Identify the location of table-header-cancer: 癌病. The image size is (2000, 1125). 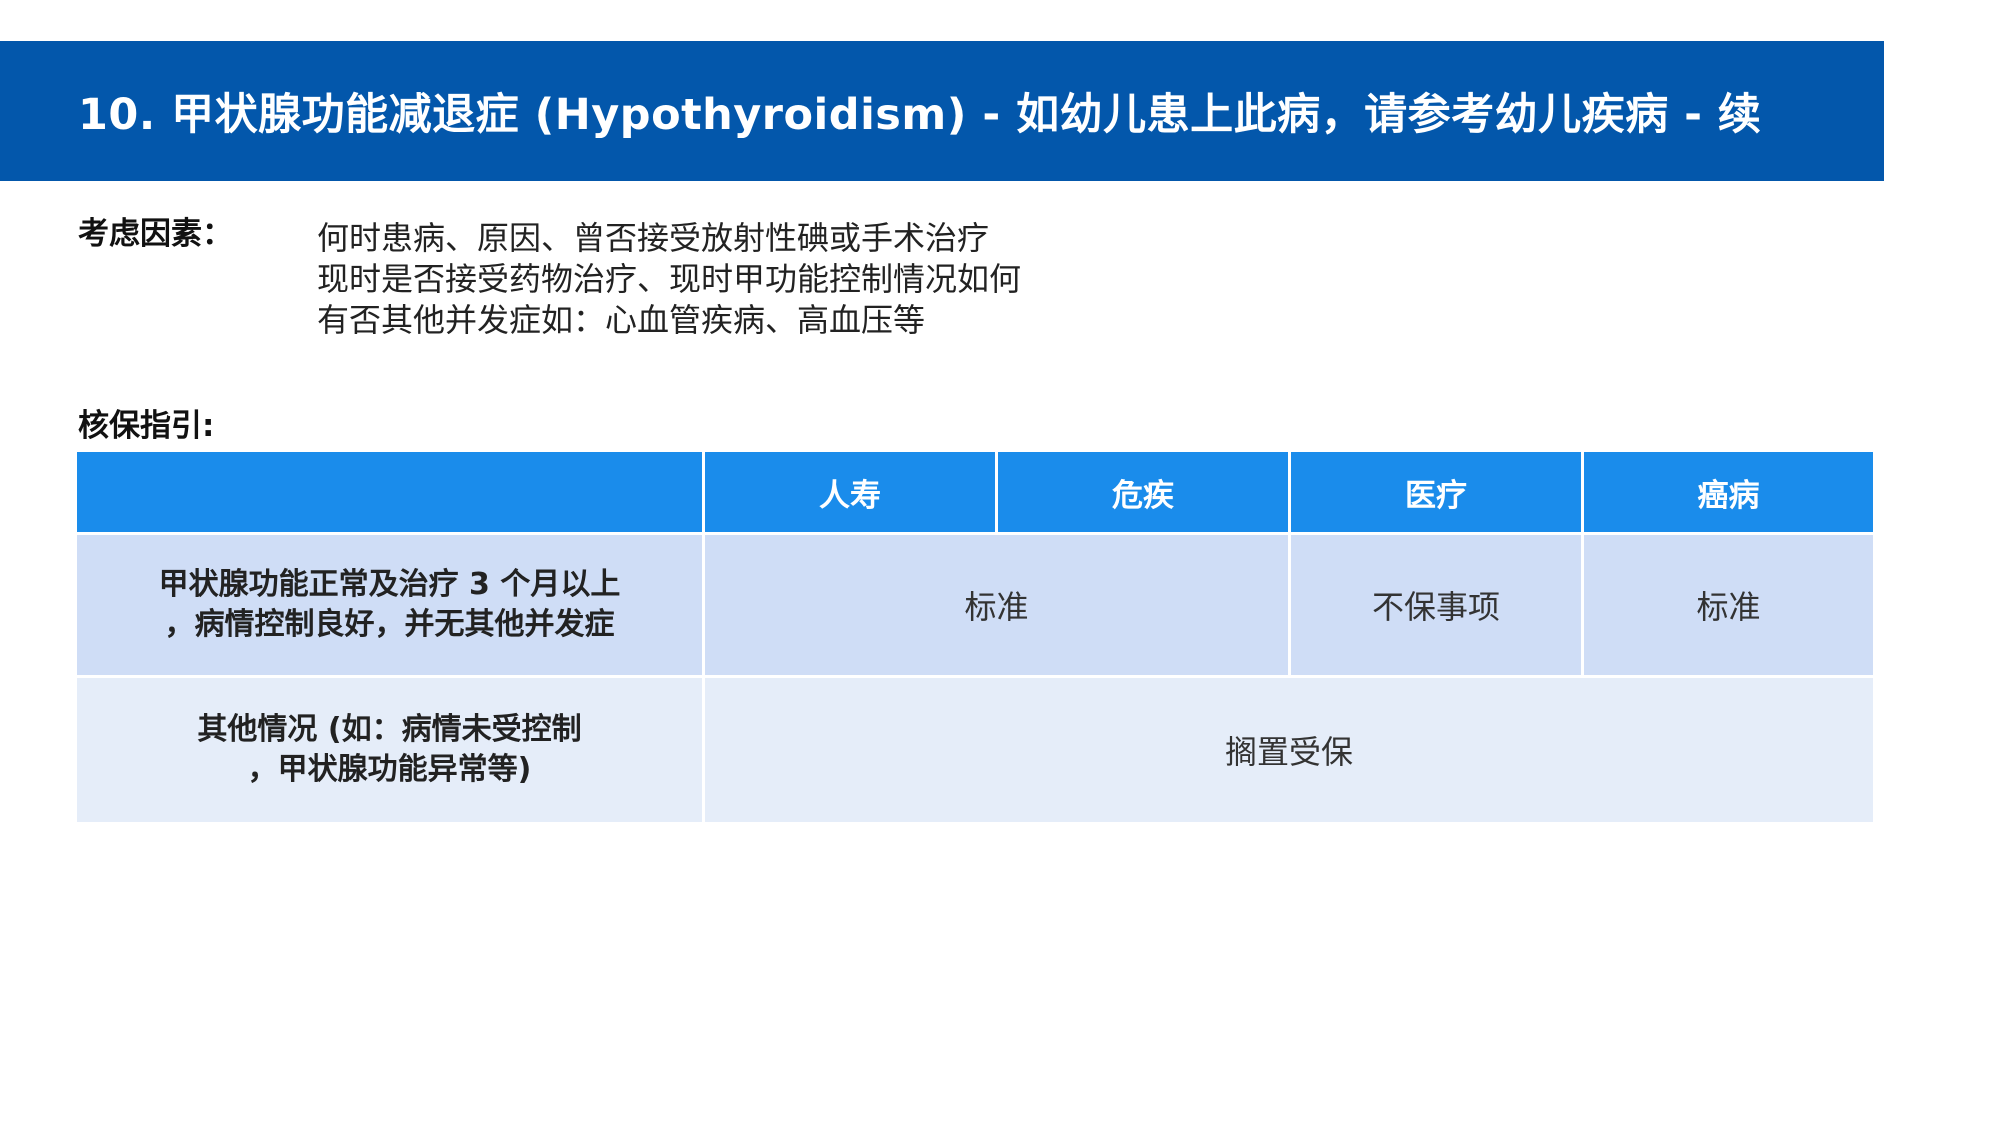
(1728, 492).